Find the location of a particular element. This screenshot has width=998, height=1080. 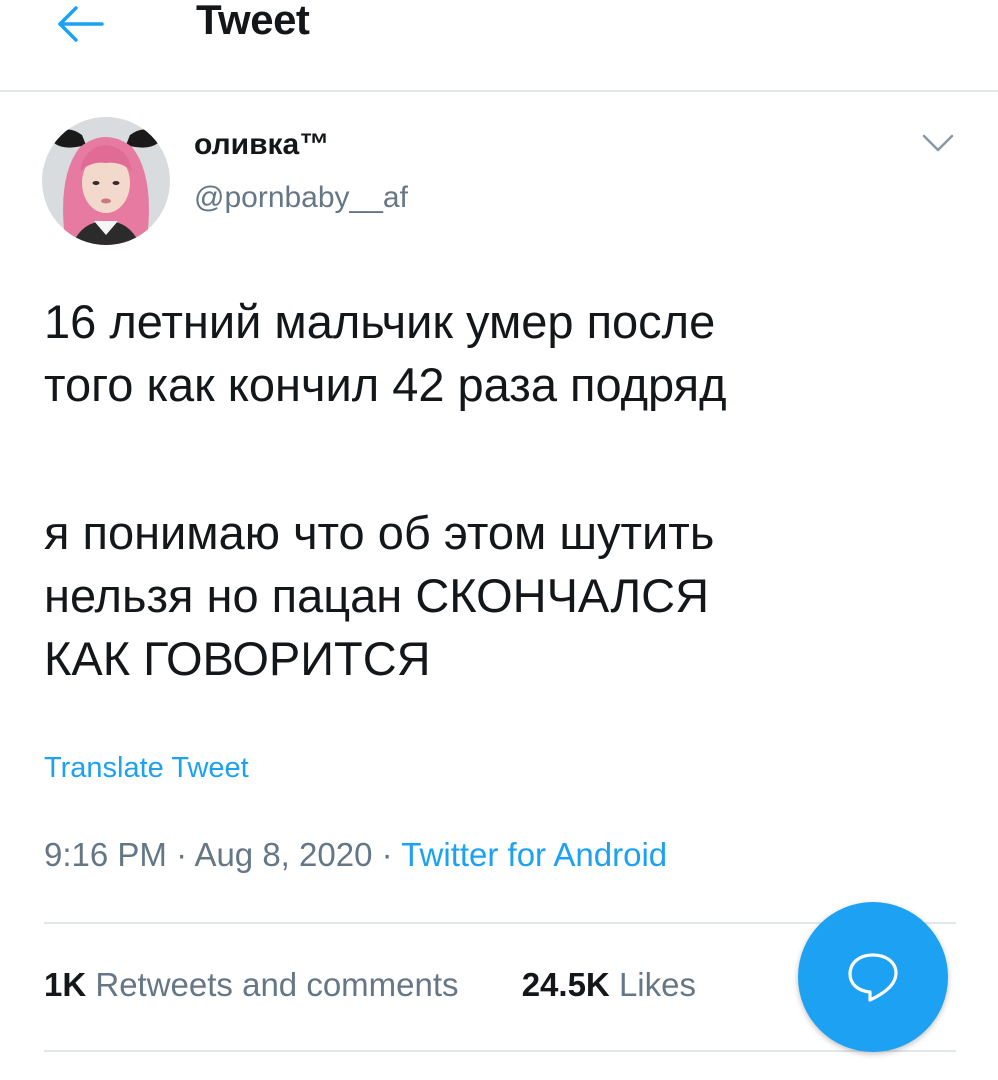

tweet-text-line: 16 летний мальчик умер после is located at coordinates (380, 321).